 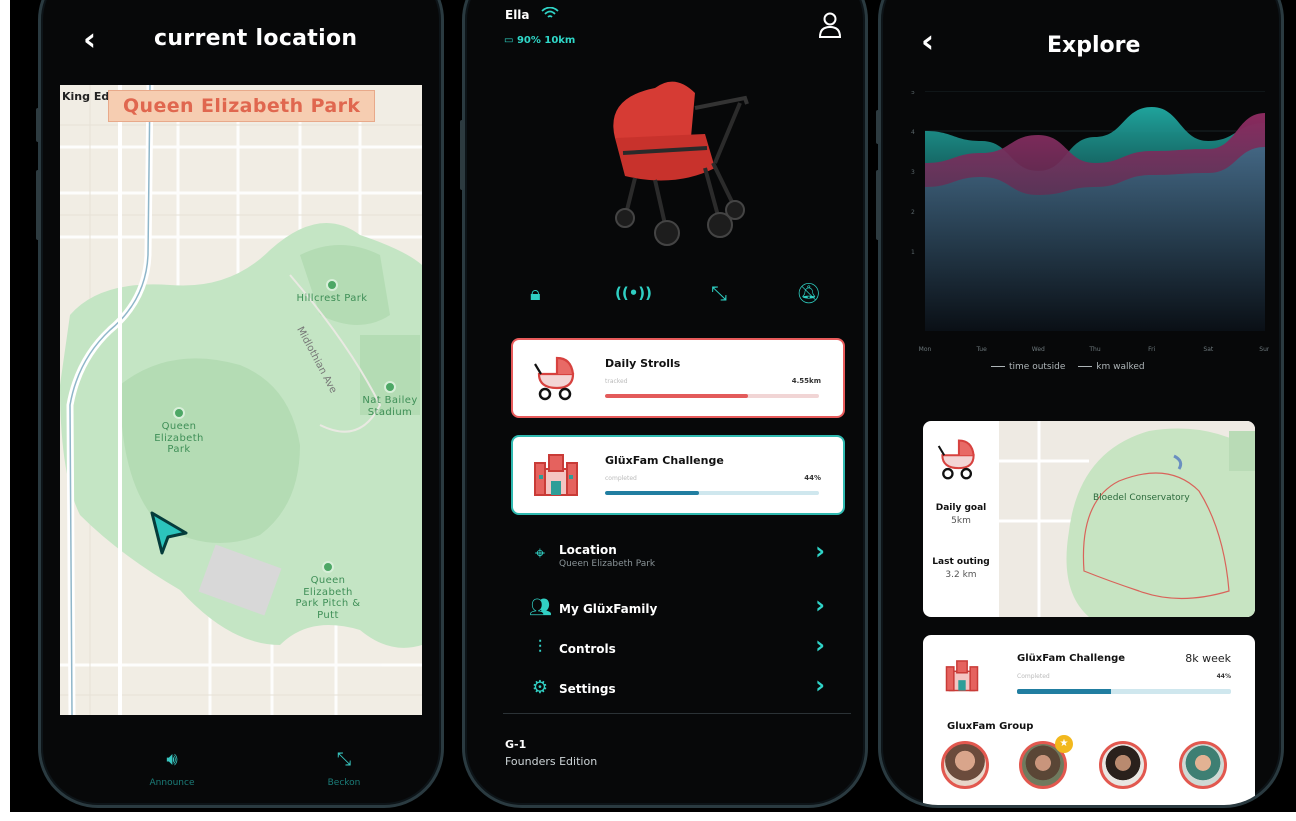 What do you see at coordinates (608, 609) in the screenshot?
I see `menu-label: My GlüxFamily` at bounding box center [608, 609].